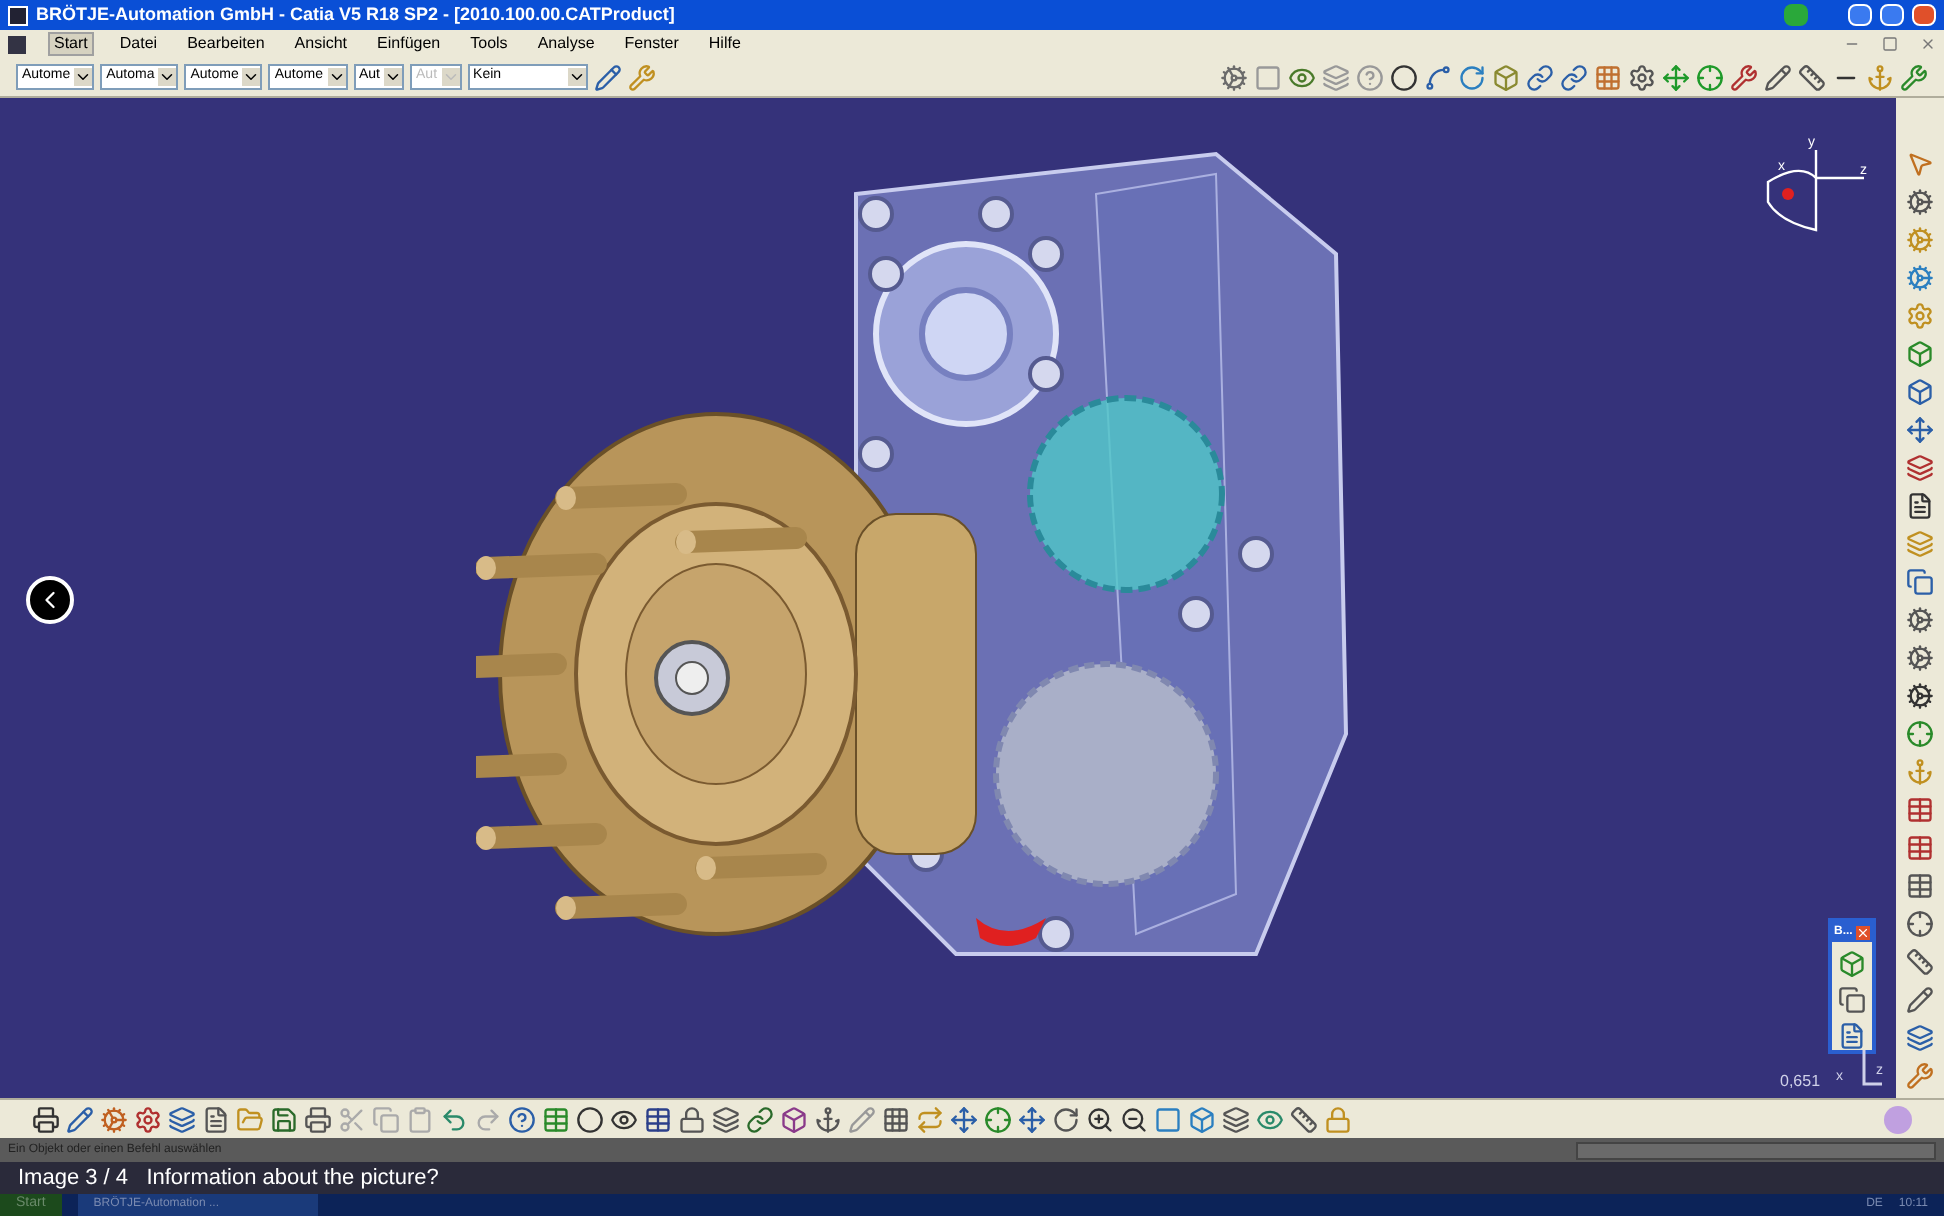  I want to click on menu-item: Analyse, so click(566, 44).